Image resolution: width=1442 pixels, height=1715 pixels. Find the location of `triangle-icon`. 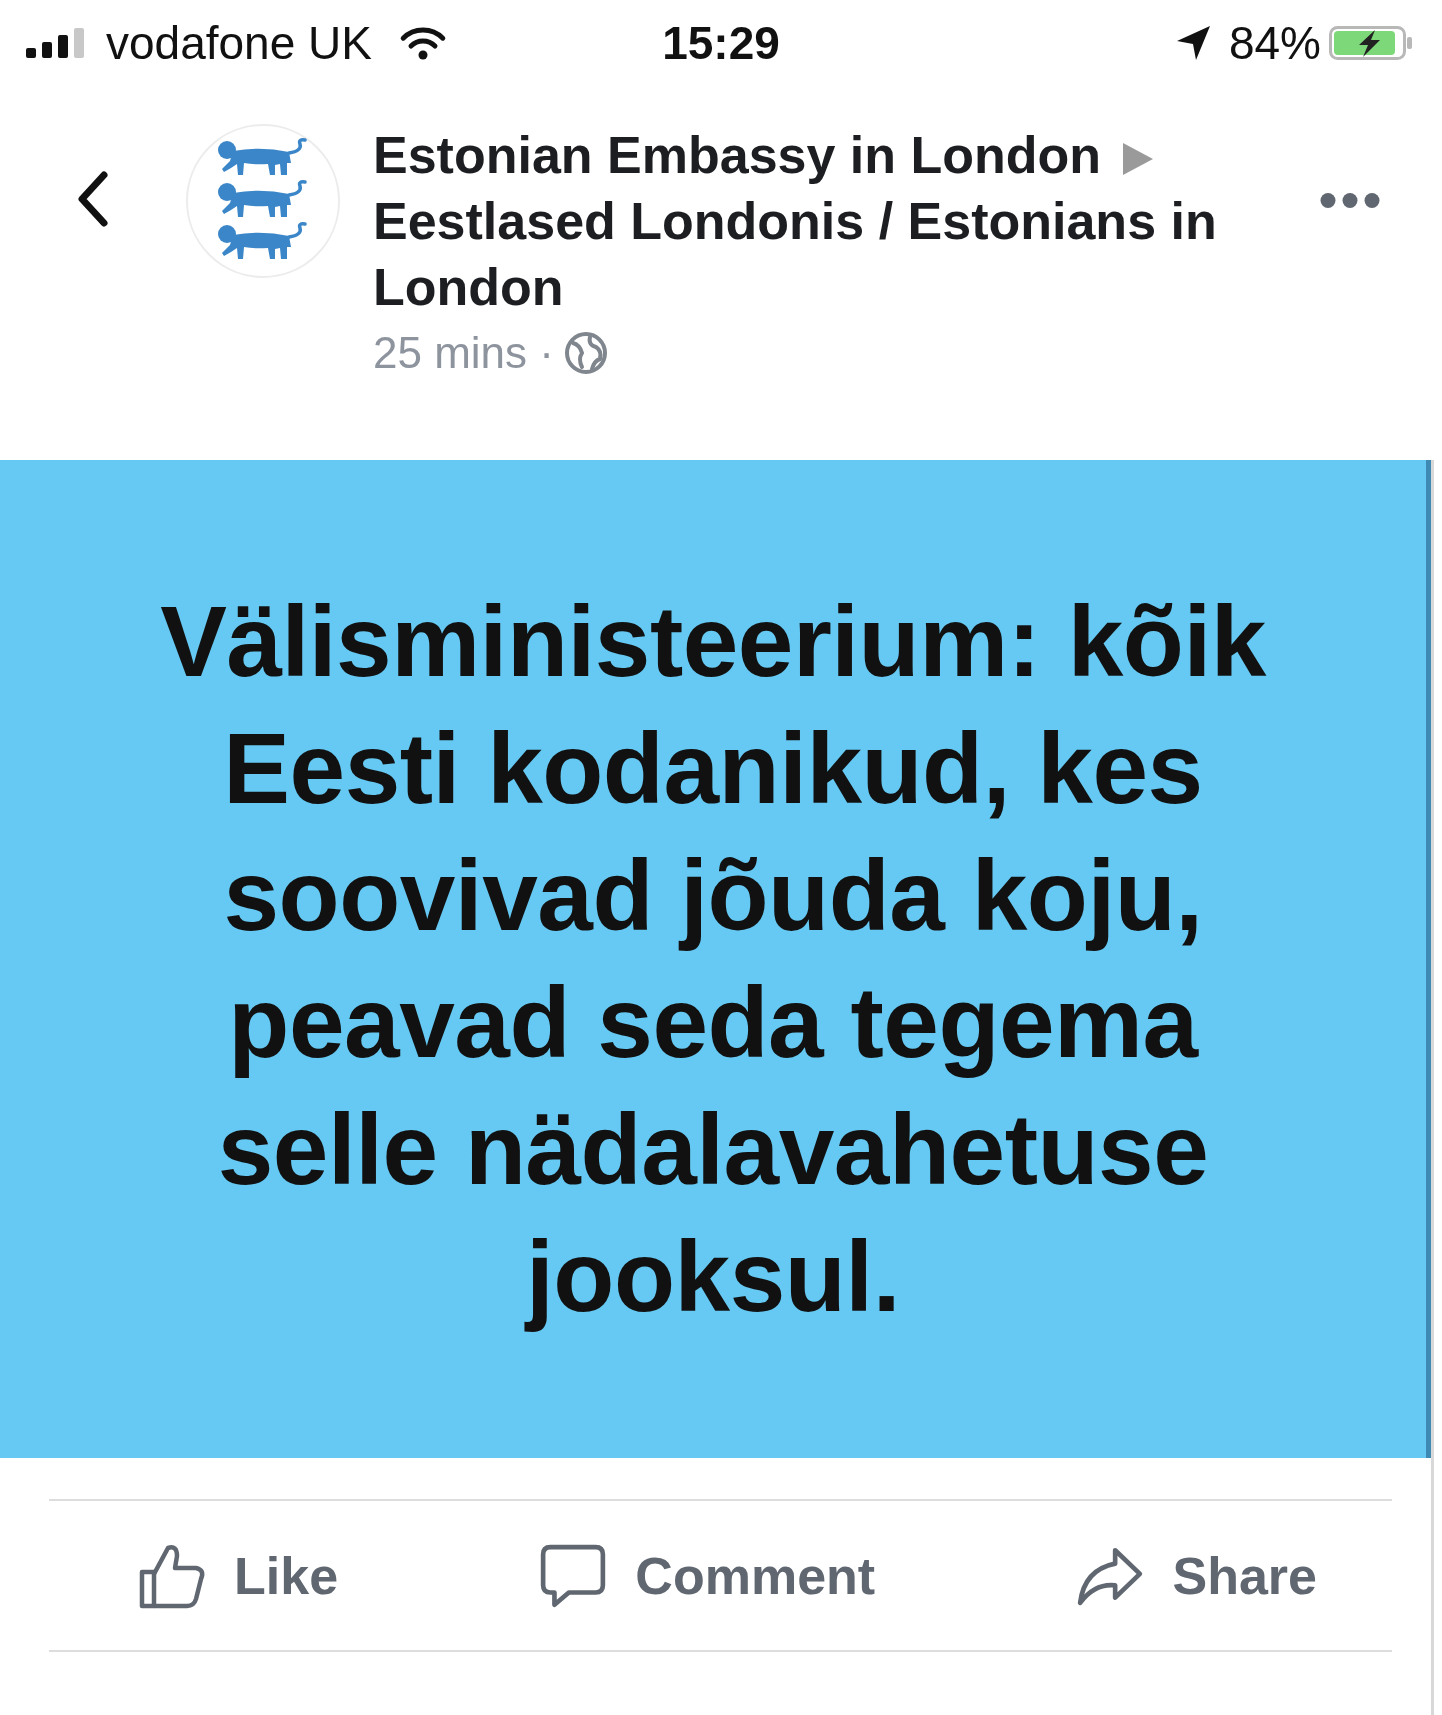

triangle-icon is located at coordinates (1138, 159).